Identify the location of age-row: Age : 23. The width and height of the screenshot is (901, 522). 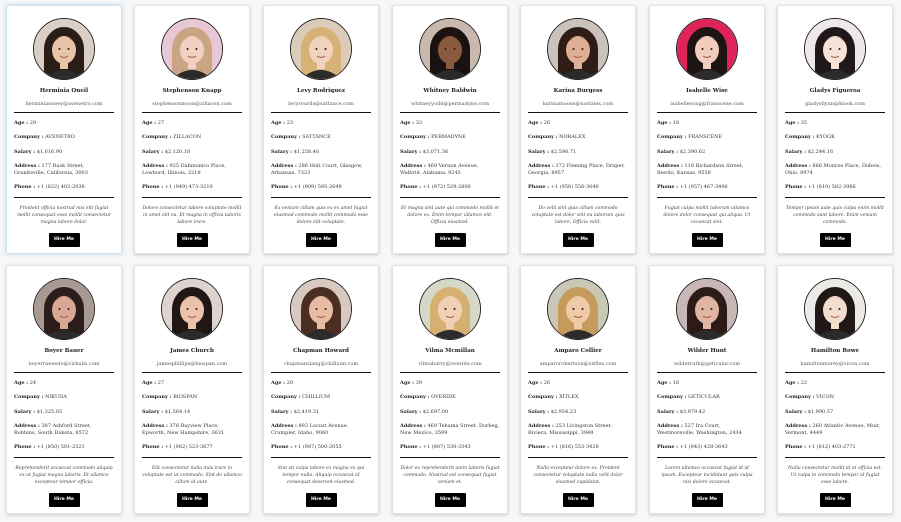
(321, 123).